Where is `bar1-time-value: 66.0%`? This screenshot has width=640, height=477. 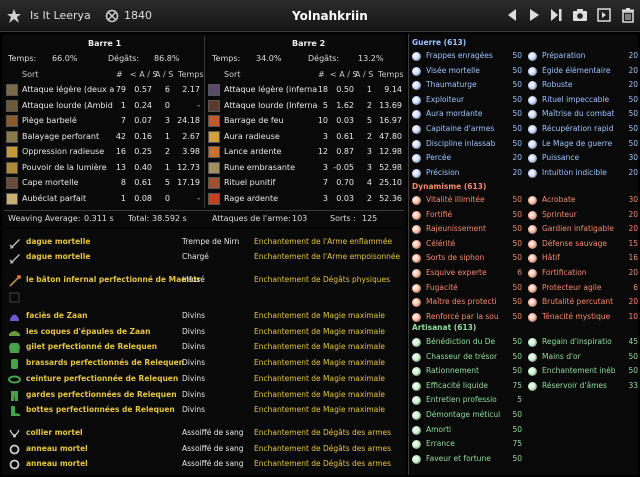 bar1-time-value: 66.0% is located at coordinates (65, 58).